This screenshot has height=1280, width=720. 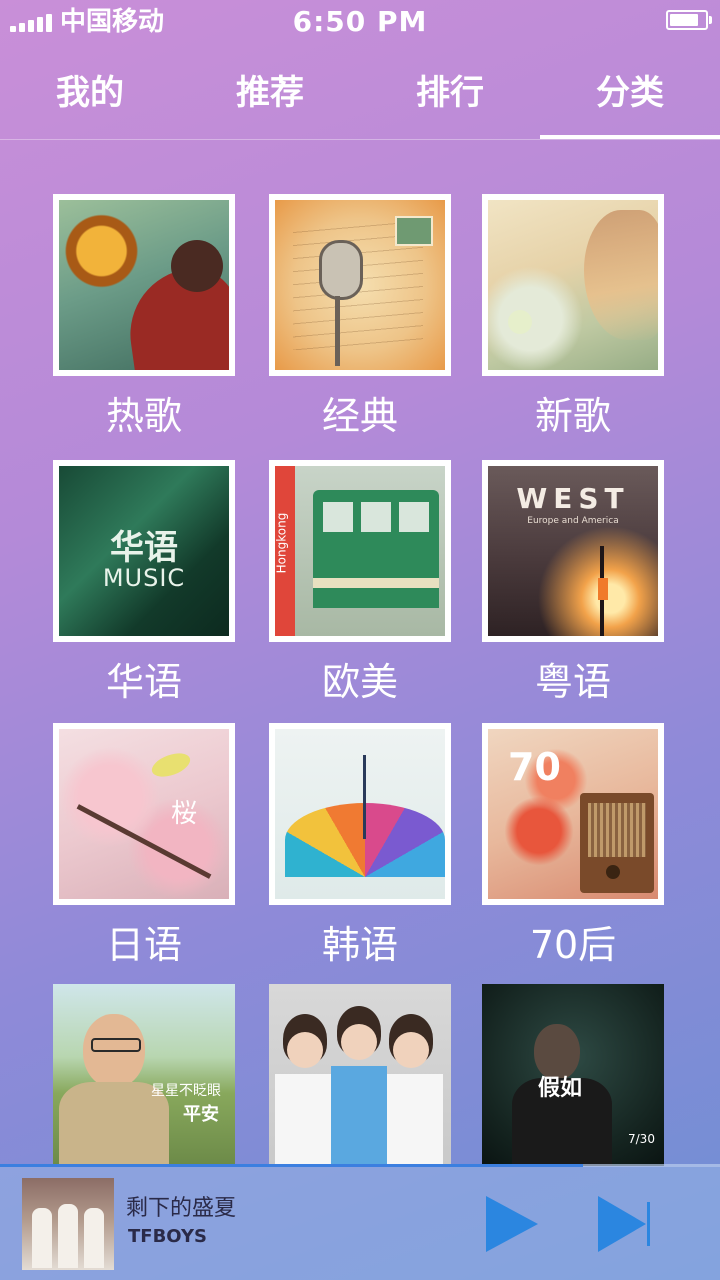 I want to click on category-cover: 70, so click(x=573, y=814).